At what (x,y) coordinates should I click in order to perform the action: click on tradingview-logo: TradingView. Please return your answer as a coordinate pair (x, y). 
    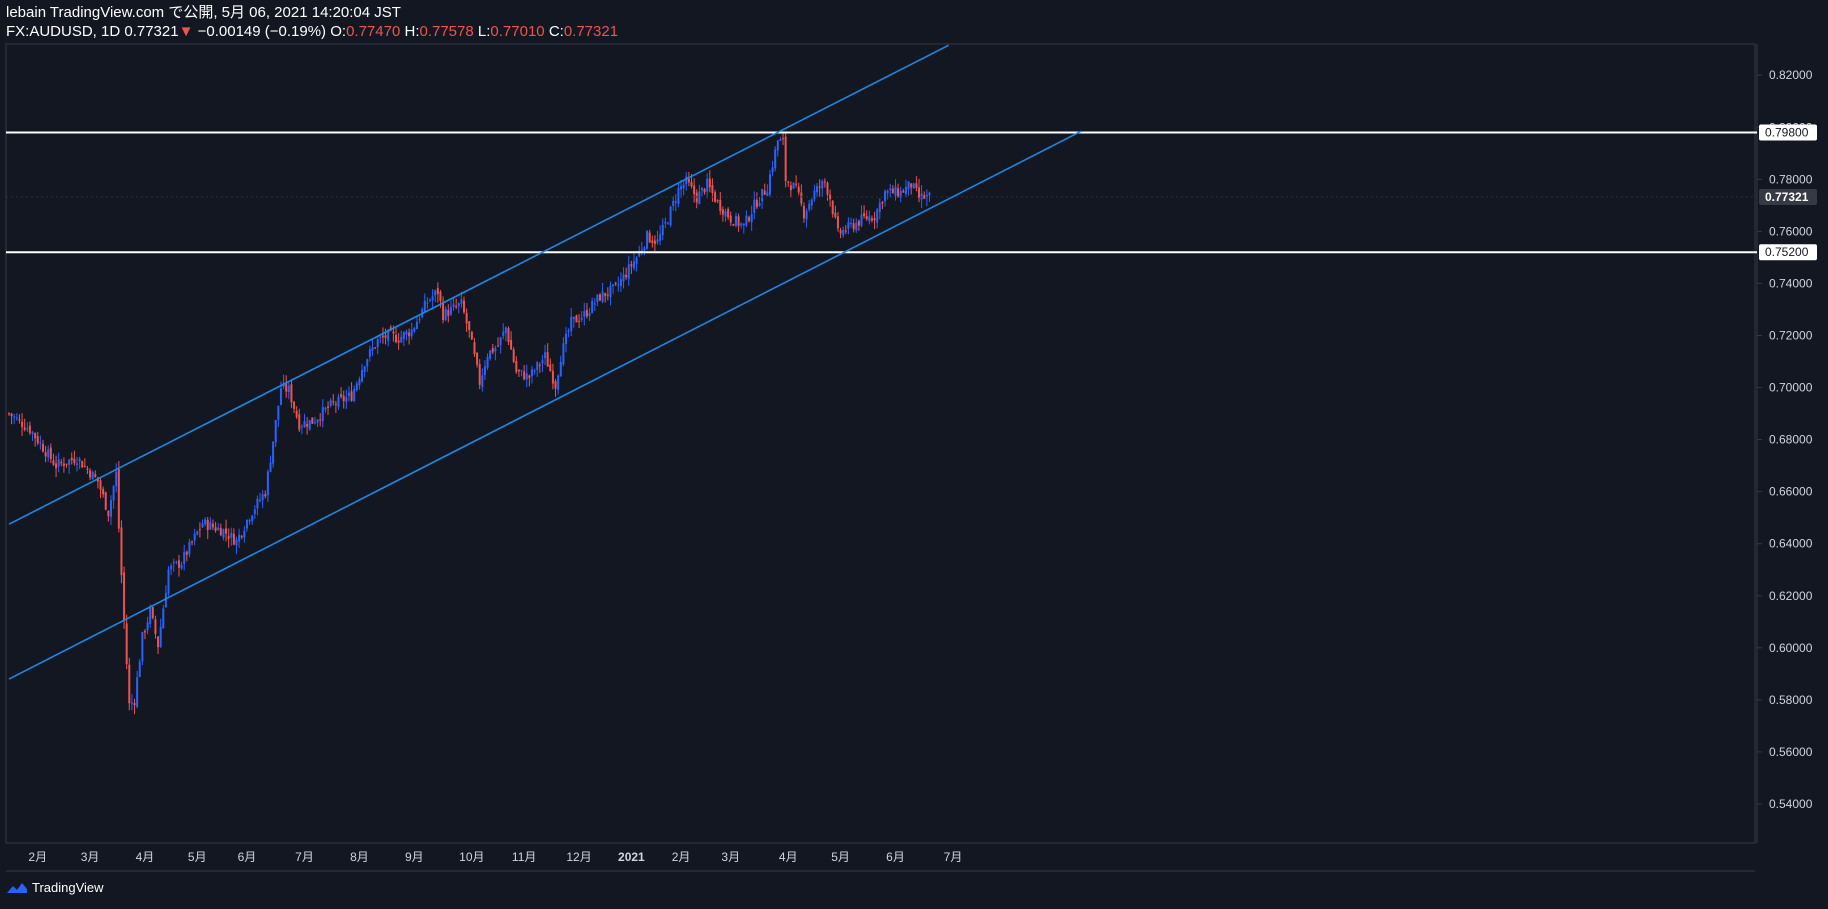
    Looking at the image, I should click on (55, 887).